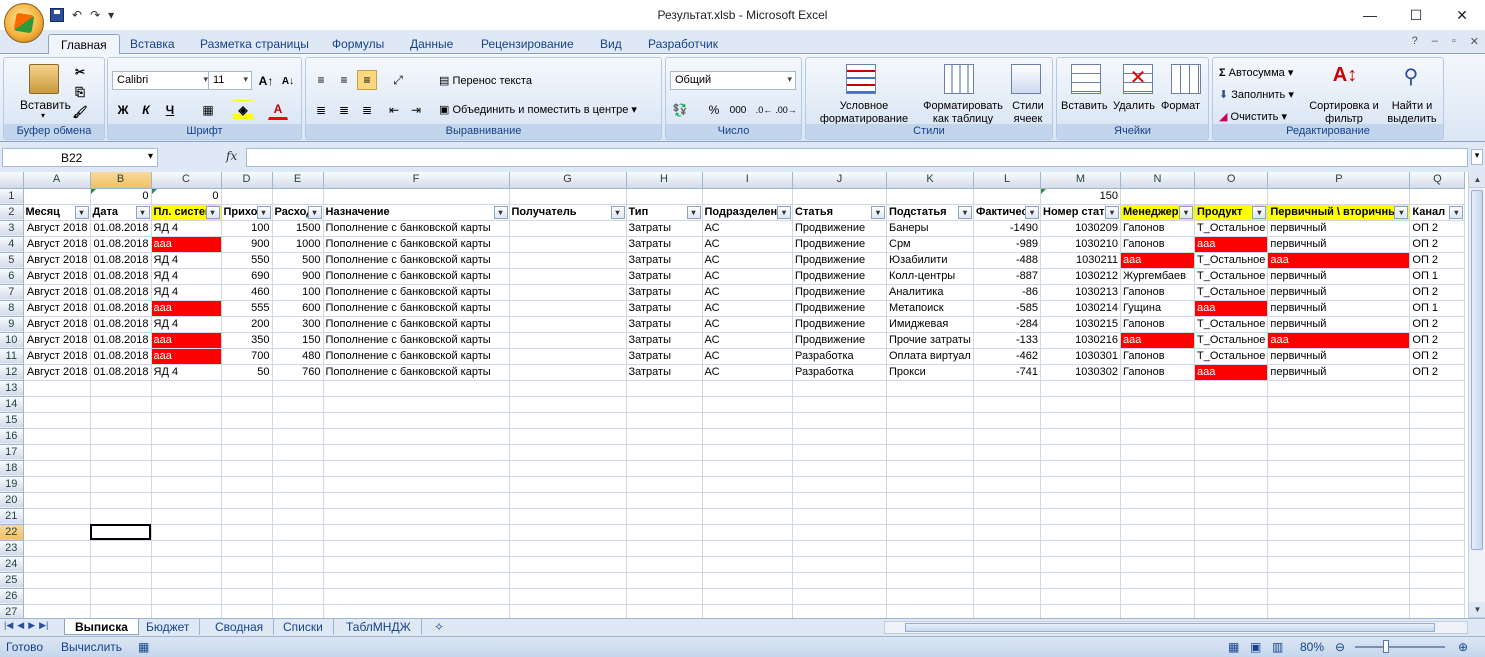  What do you see at coordinates (12, 308) in the screenshot?
I see `row-header: 8` at bounding box center [12, 308].